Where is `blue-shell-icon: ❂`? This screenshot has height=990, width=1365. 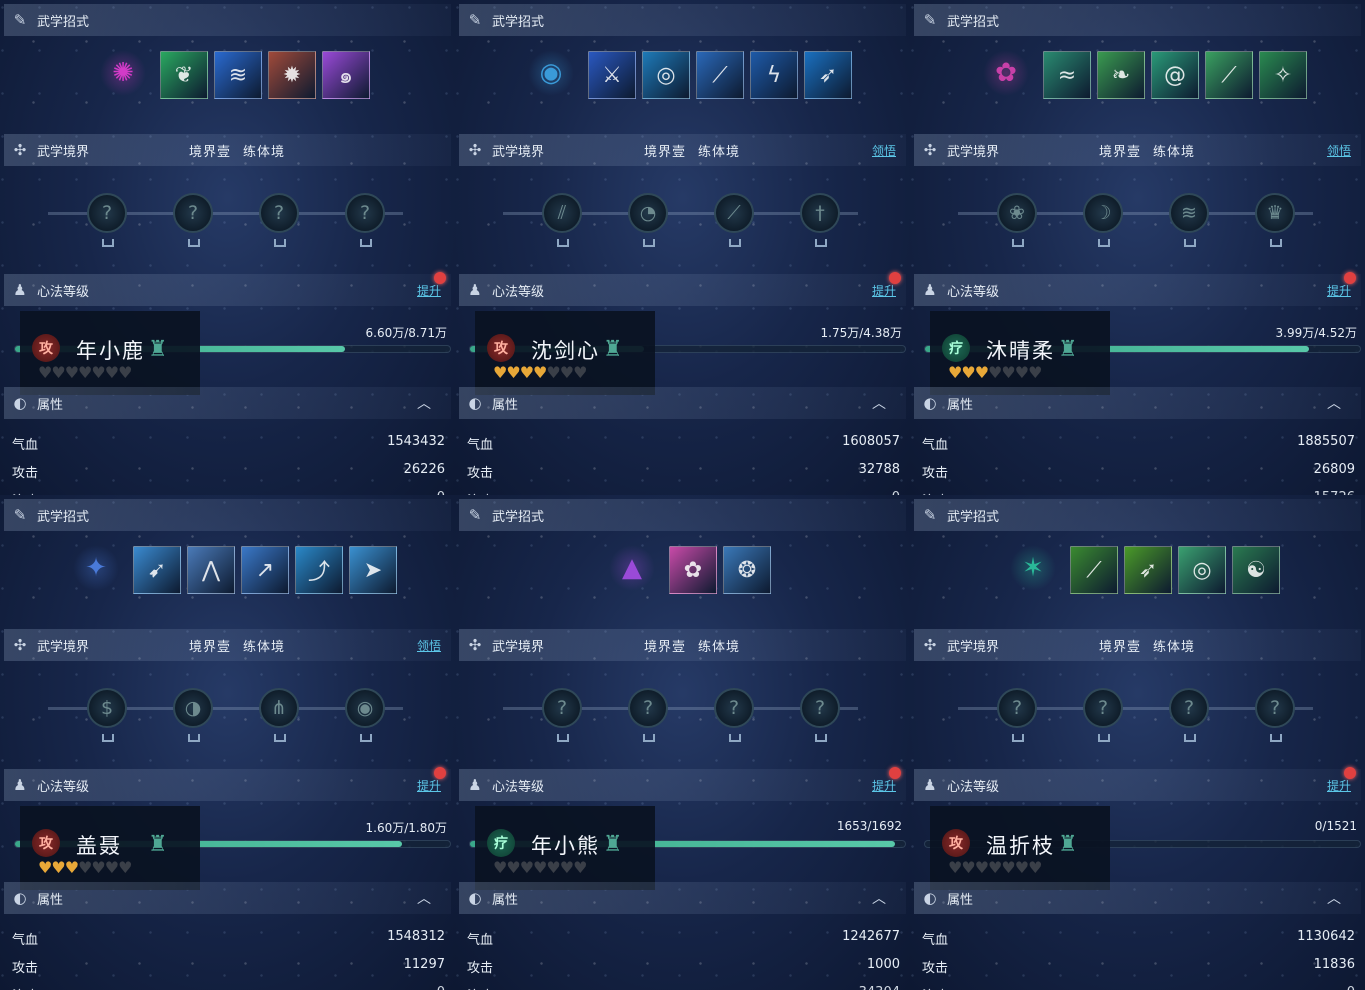
blue-shell-icon: ❂ is located at coordinates (747, 570).